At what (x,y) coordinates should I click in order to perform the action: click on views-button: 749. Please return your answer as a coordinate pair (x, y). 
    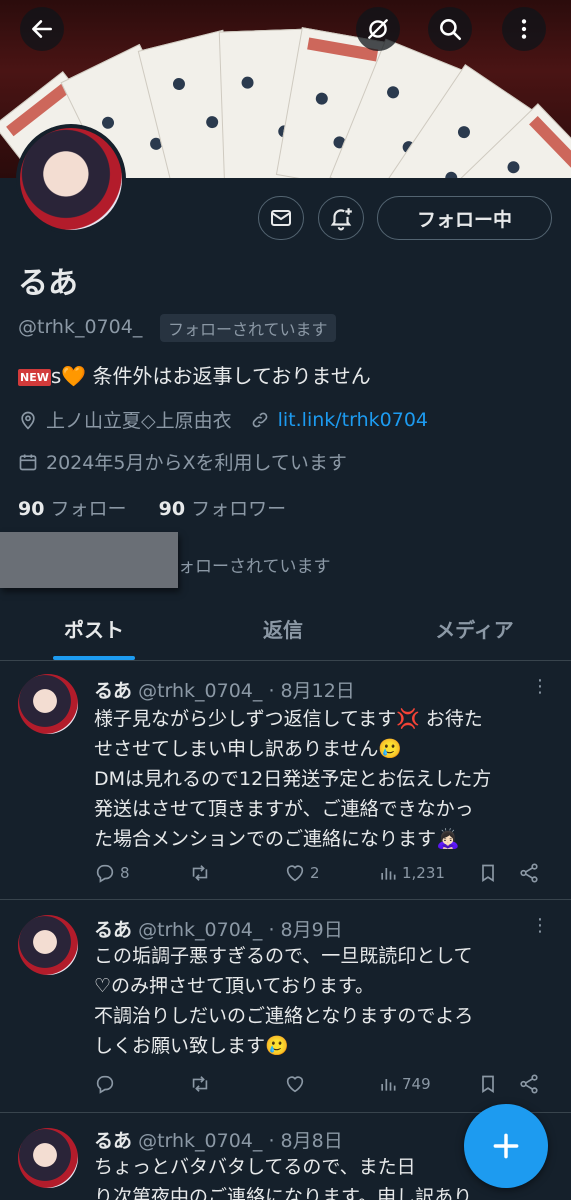
    Looking at the image, I should click on (428, 1084).